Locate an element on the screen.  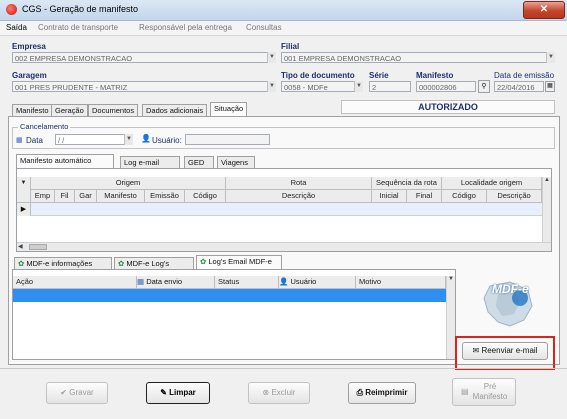
data-cancel-field: / / is located at coordinates (94, 139).